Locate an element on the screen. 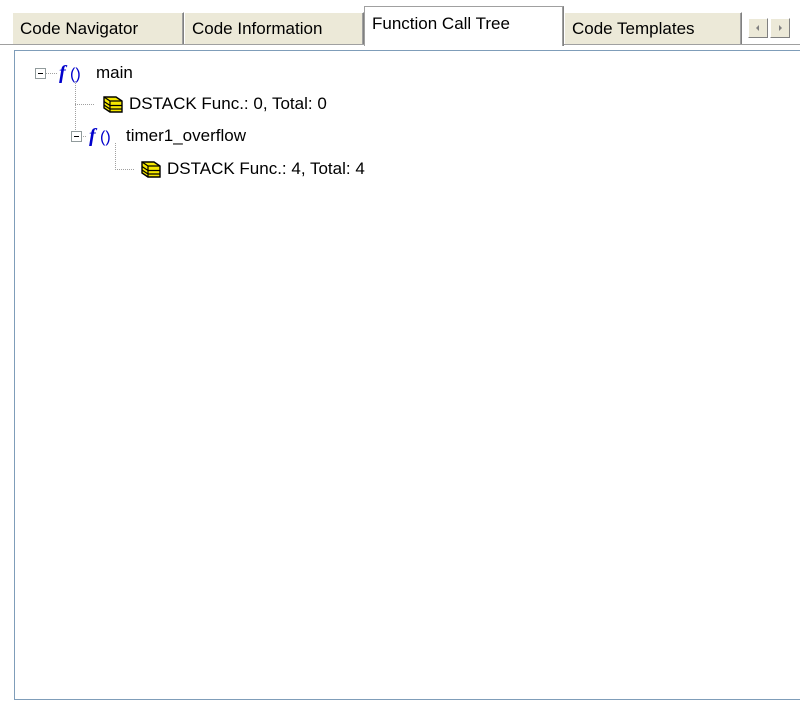  arrow-right-icon is located at coordinates (780, 28).